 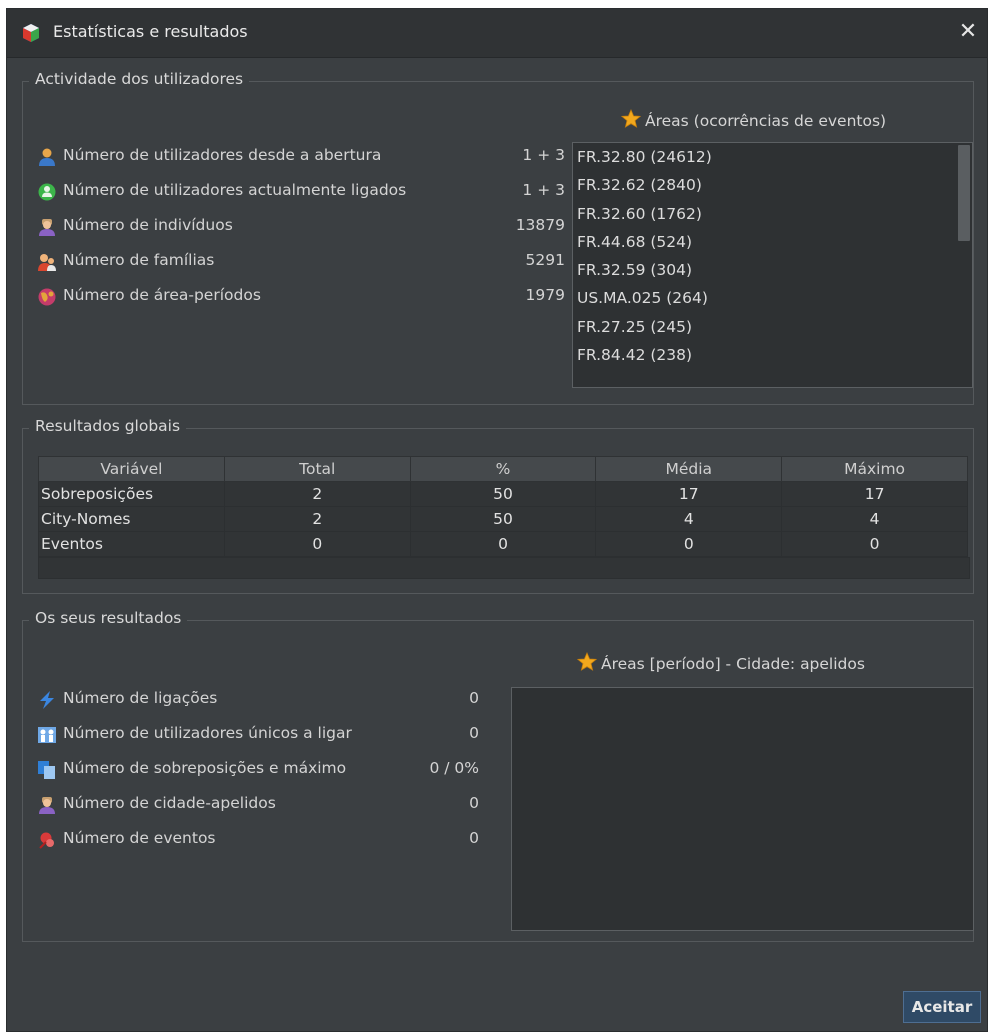 What do you see at coordinates (545, 295) in the screenshot?
I see `stat-value: 1979` at bounding box center [545, 295].